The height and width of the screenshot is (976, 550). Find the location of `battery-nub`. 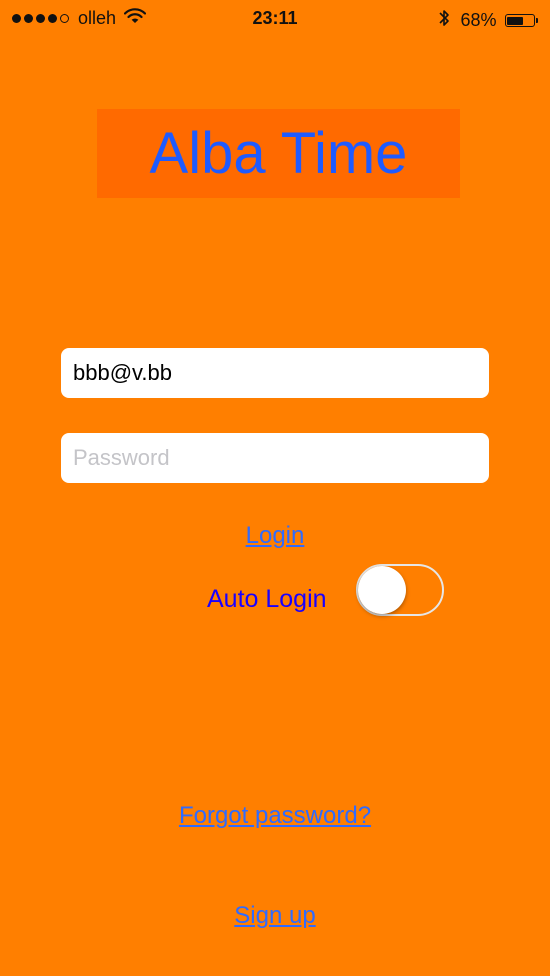

battery-nub is located at coordinates (536, 20).